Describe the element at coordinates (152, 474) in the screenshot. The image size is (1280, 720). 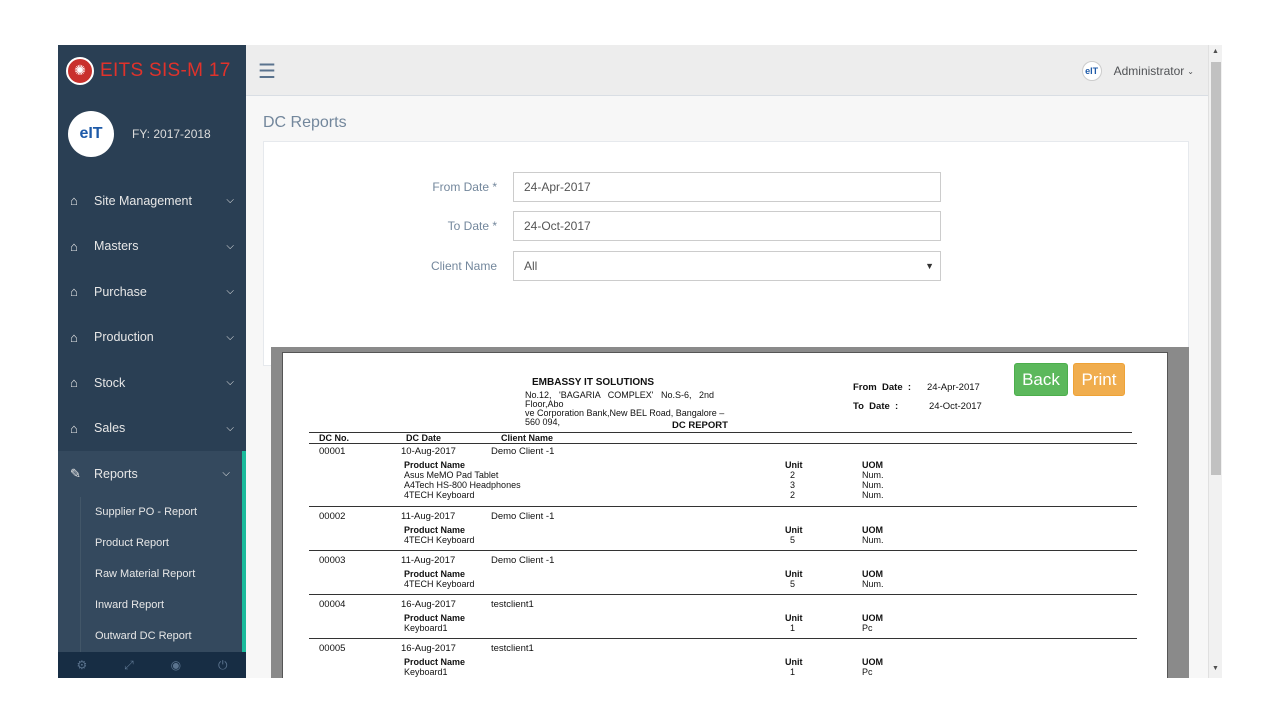
I see `sidebar-item-reports: ✎ Reports ⌵` at that location.